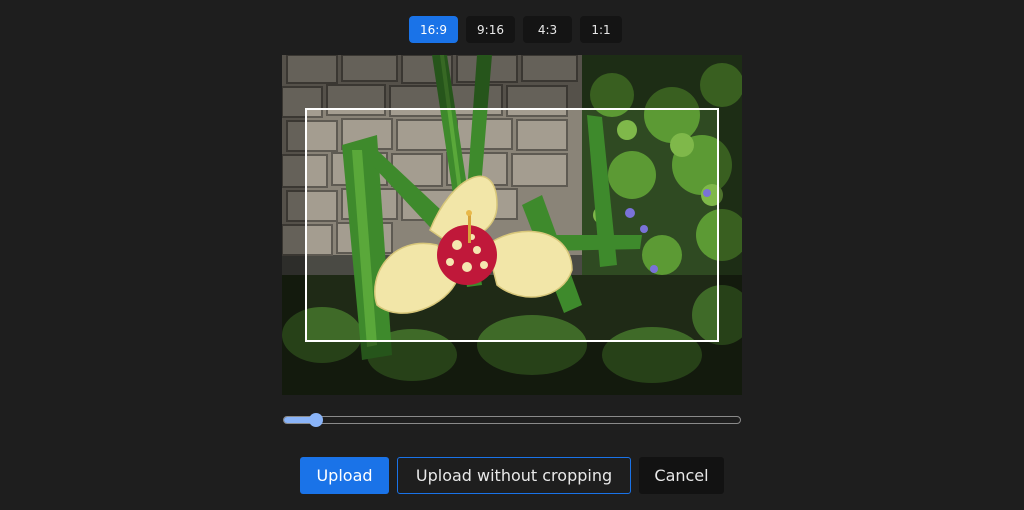 The image size is (1024, 510). I want to click on cancel-button: Cancel, so click(681, 475).